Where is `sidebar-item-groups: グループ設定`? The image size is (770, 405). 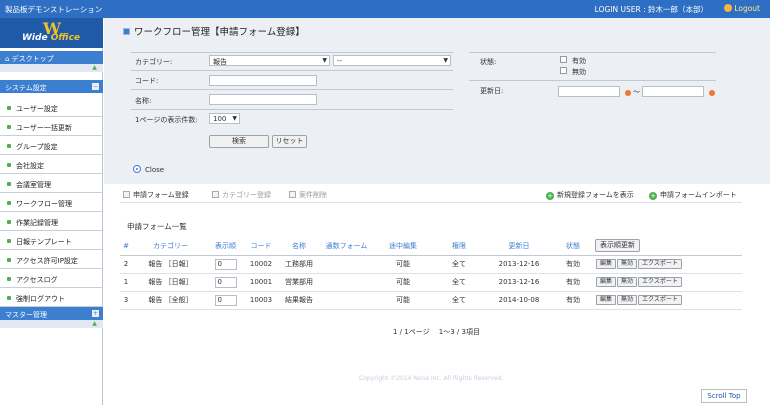 sidebar-item-groups: グループ設定 is located at coordinates (51, 145).